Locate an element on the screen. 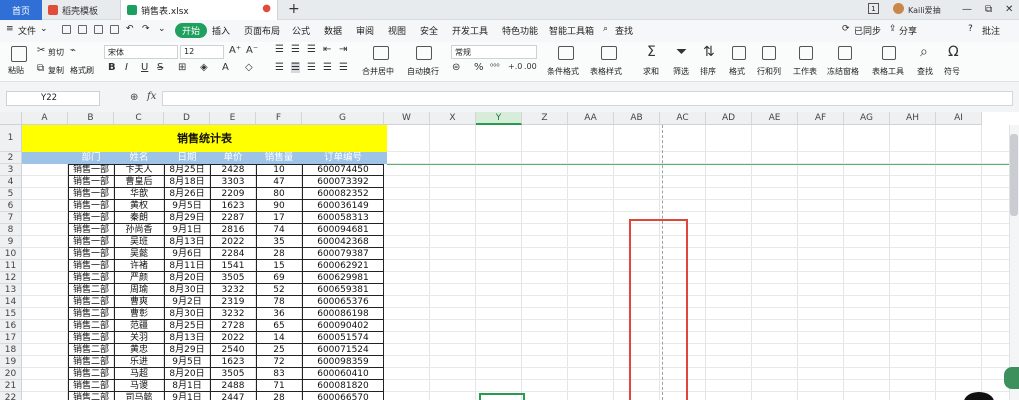 This screenshot has width=1019, height=400. row-header-3: 3 is located at coordinates (11, 170).